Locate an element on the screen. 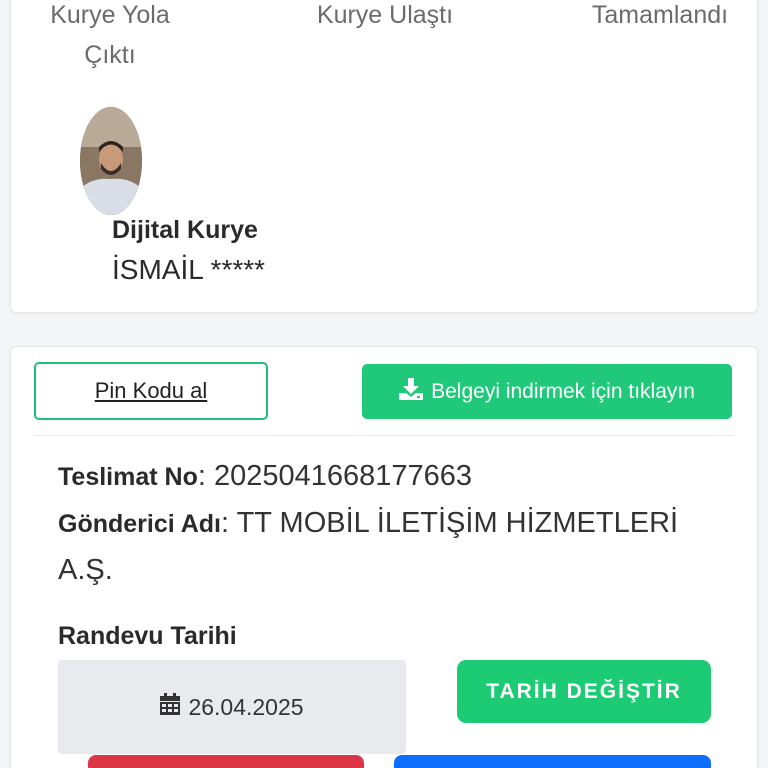 The height and width of the screenshot is (768, 768). appointment-date-label: Randevu Tarihi is located at coordinates (147, 636).